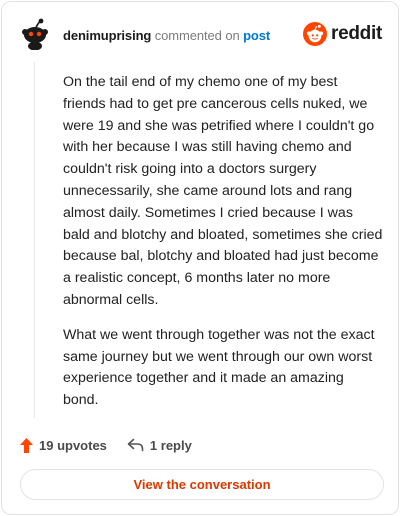  Describe the element at coordinates (202, 484) in the screenshot. I see `view-conversation-button: View the conversation` at that location.